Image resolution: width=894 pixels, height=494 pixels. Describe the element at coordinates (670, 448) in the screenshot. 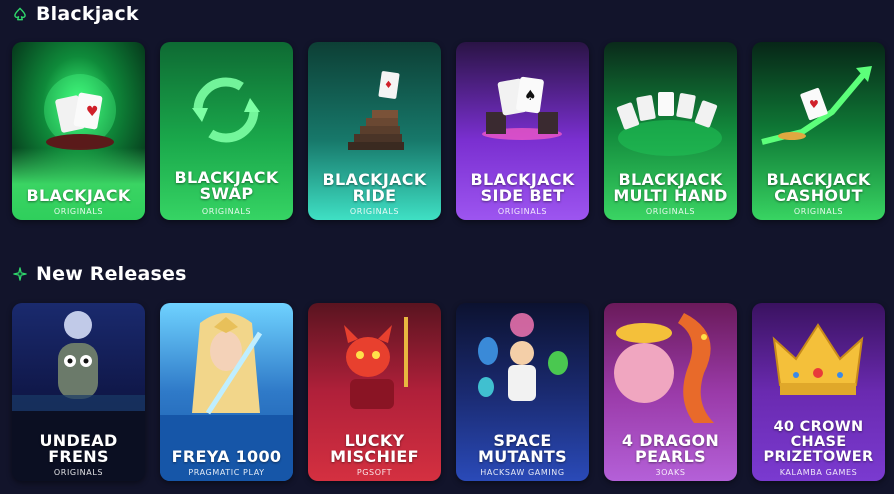

I see `game-title: 4 DRAGON PEARLS` at that location.